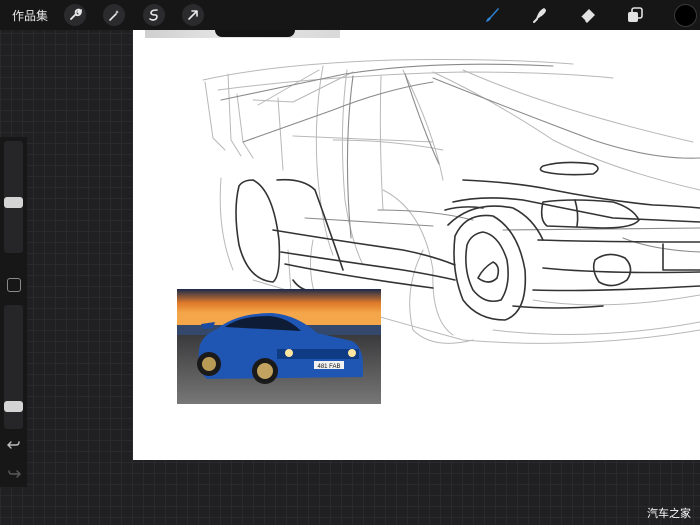 Image resolution: width=700 pixels, height=525 pixels. What do you see at coordinates (242, 34) in the screenshot?
I see `reference-image-edge` at bounding box center [242, 34].